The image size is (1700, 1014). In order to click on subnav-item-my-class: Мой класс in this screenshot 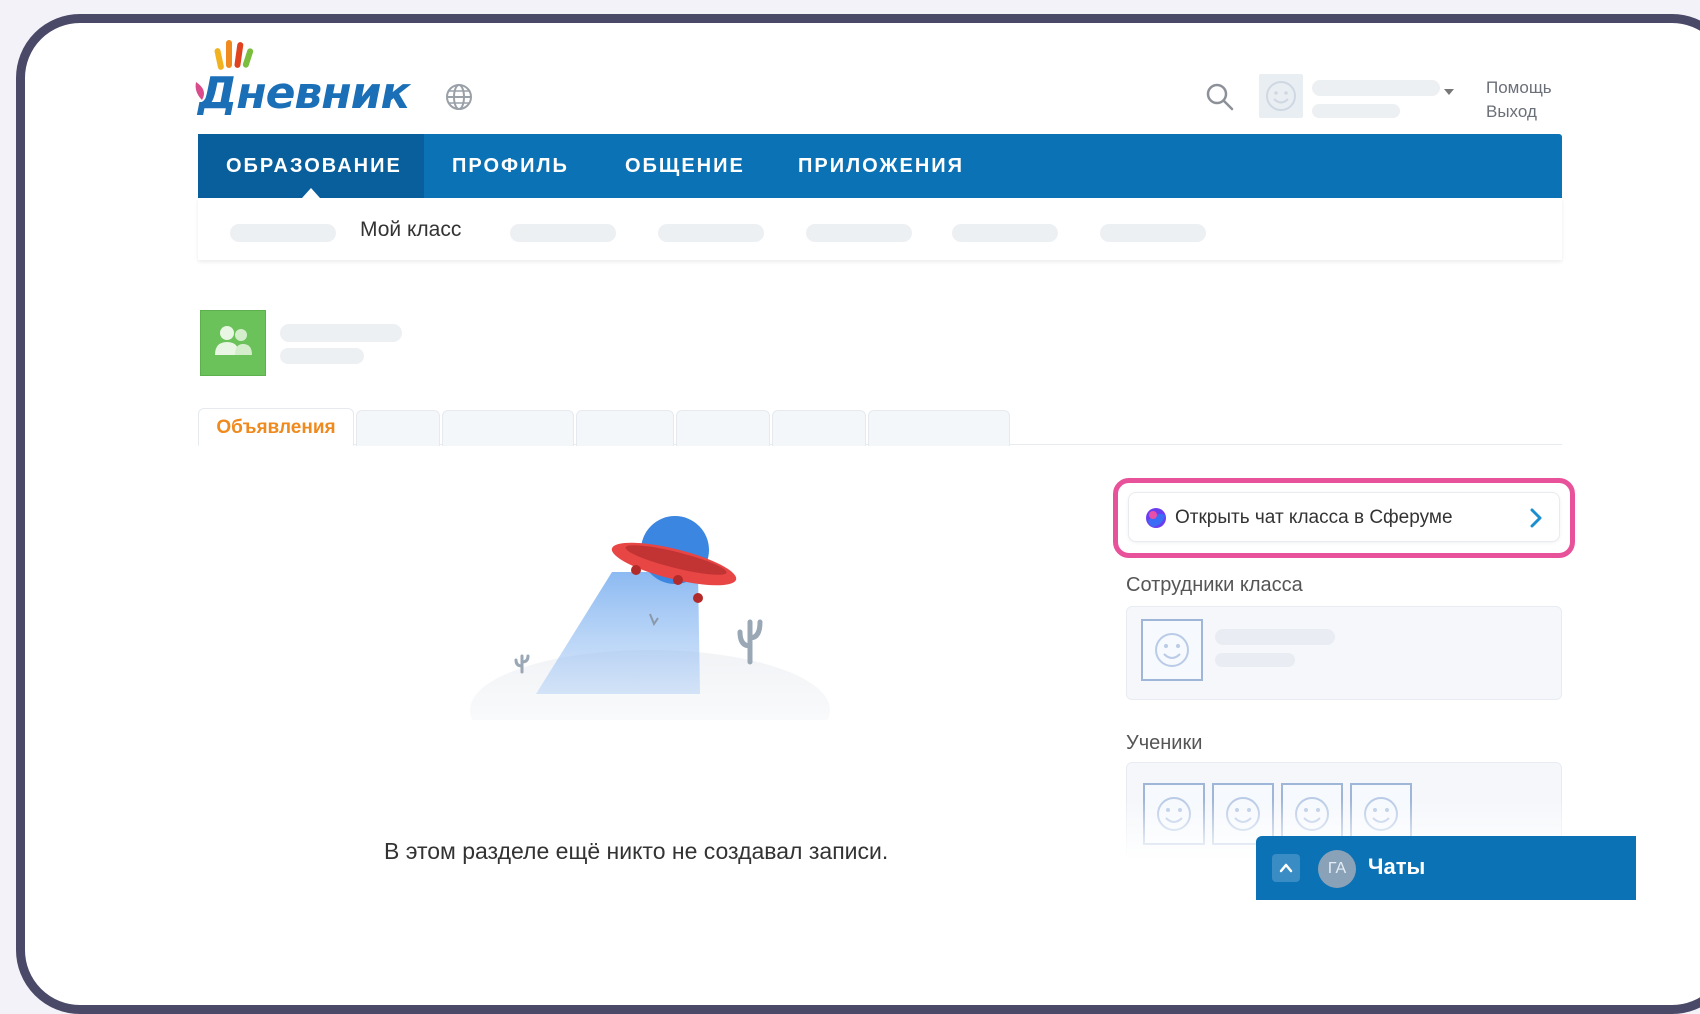, I will do `click(410, 230)`.